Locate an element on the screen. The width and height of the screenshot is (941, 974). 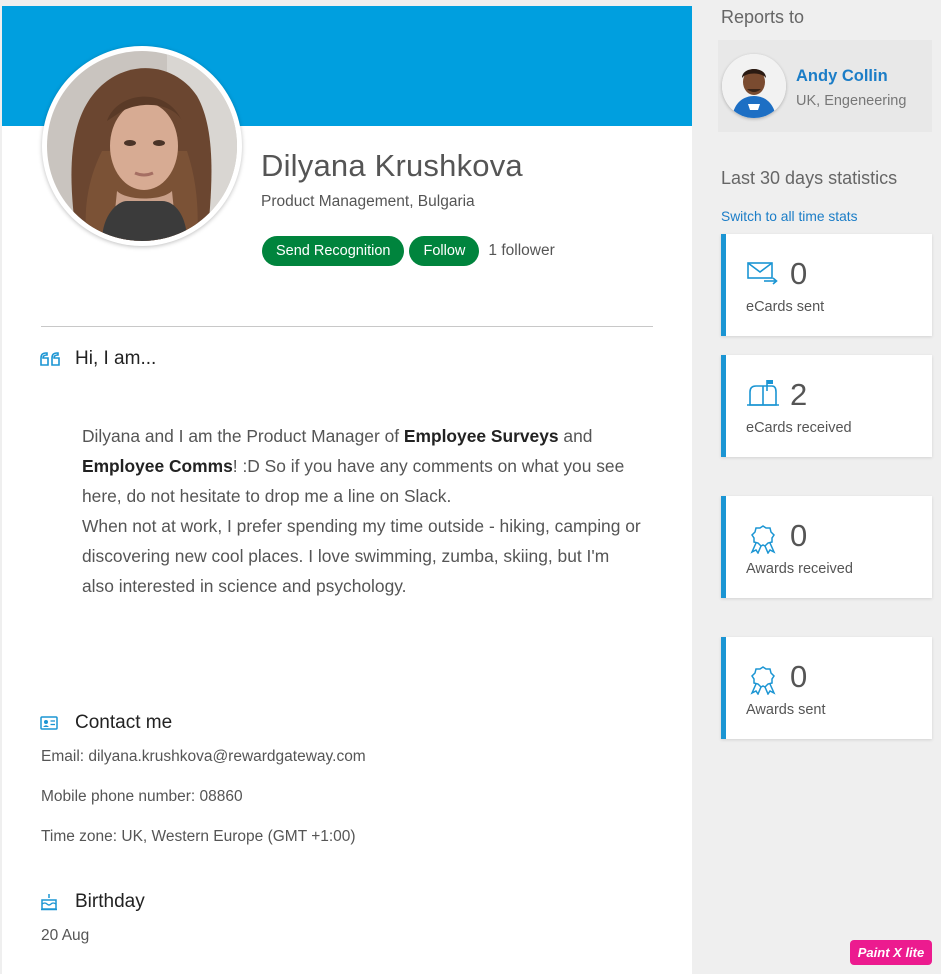
stat-label: eCards sent is located at coordinates (785, 307).